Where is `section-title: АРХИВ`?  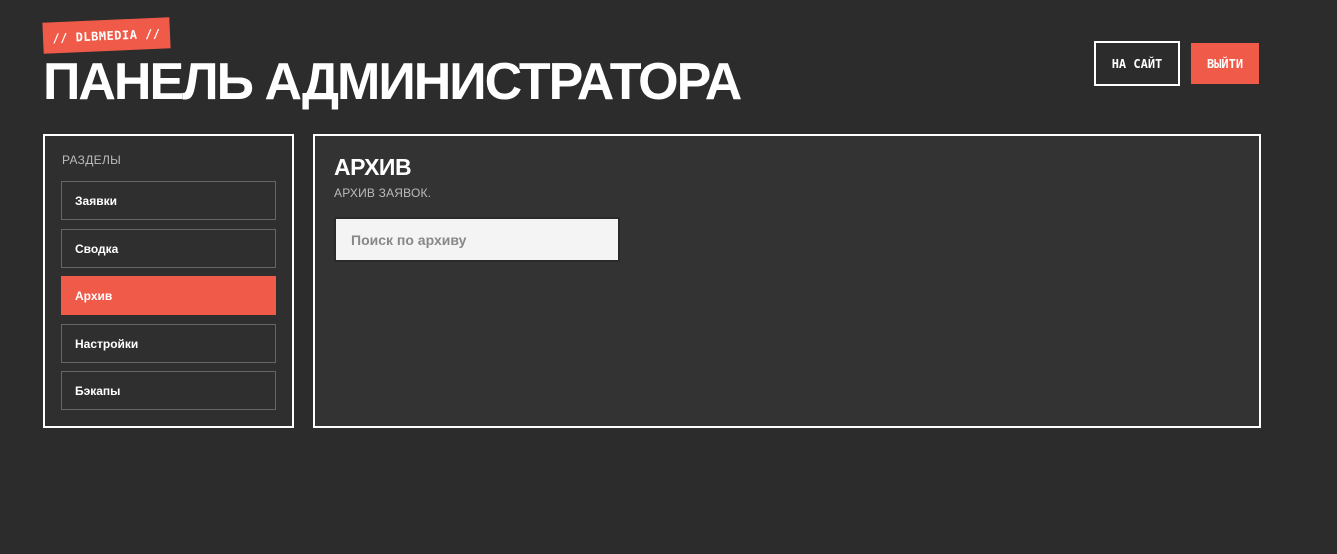 section-title: АРХИВ is located at coordinates (373, 167).